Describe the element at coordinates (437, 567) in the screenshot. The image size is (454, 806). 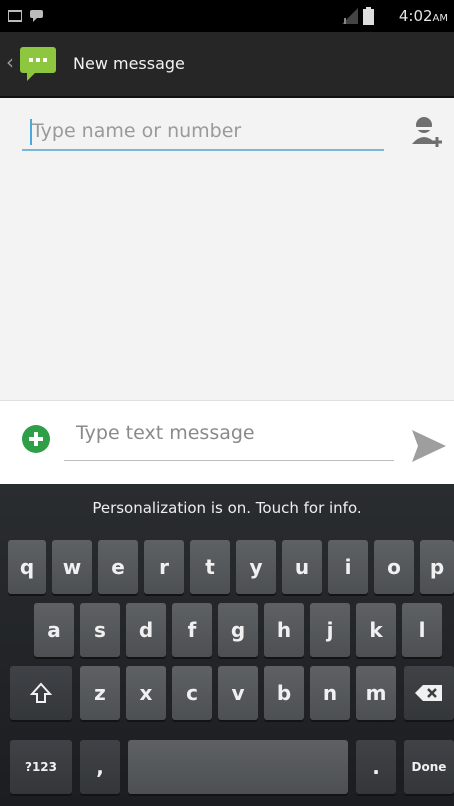
I see `key-p: p` at that location.